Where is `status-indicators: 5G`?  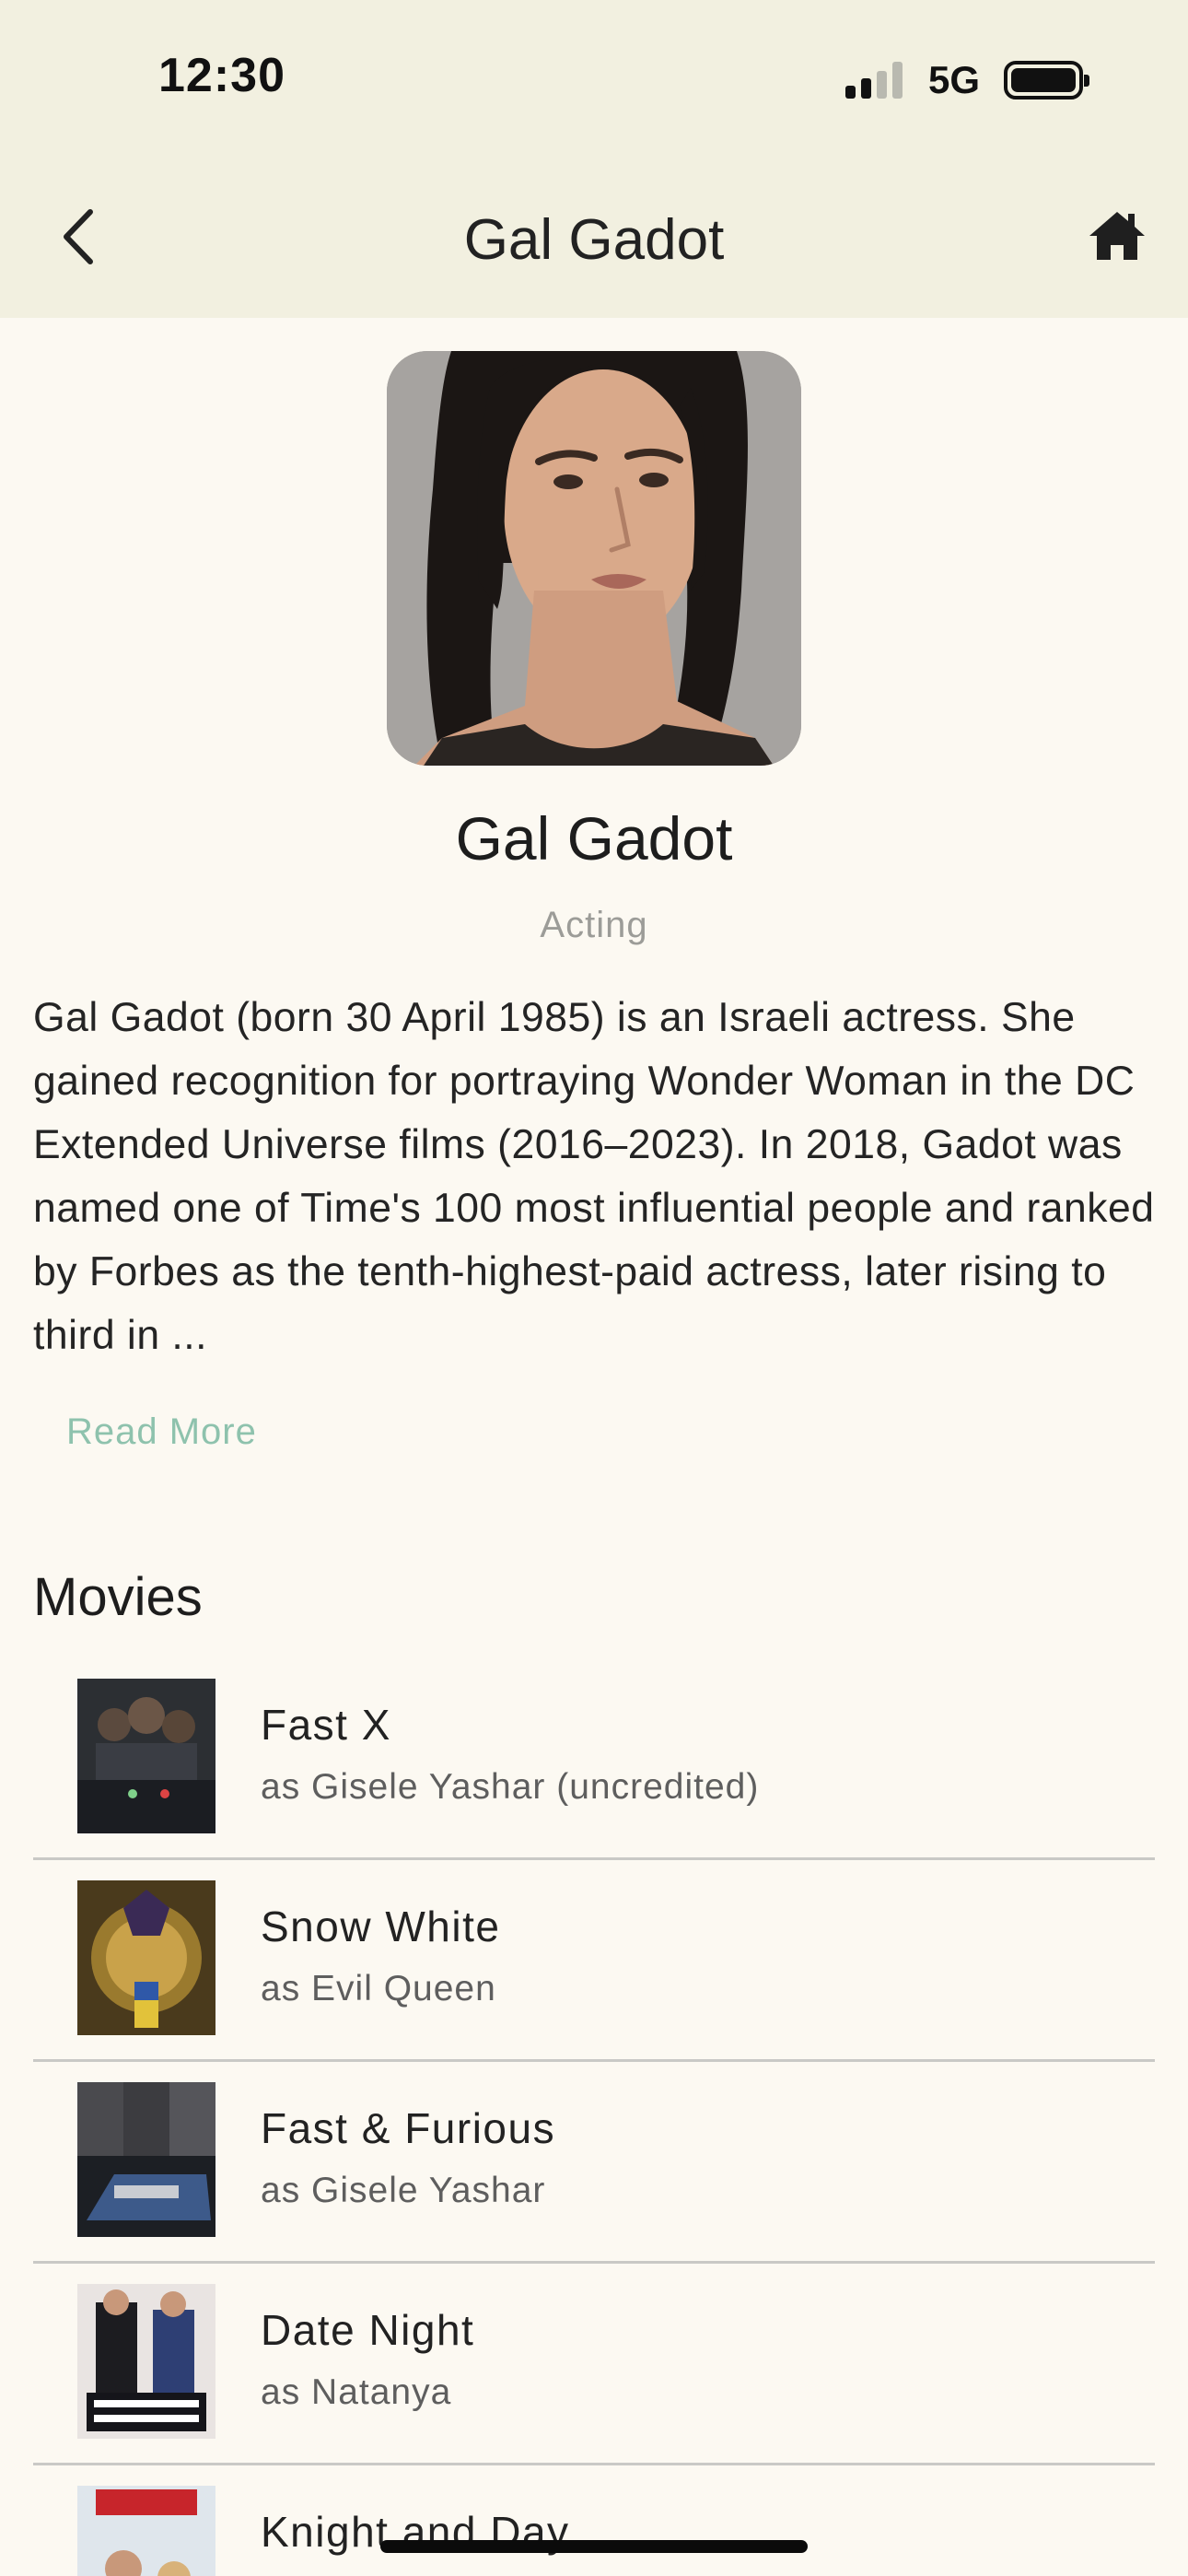 status-indicators: 5G is located at coordinates (967, 80).